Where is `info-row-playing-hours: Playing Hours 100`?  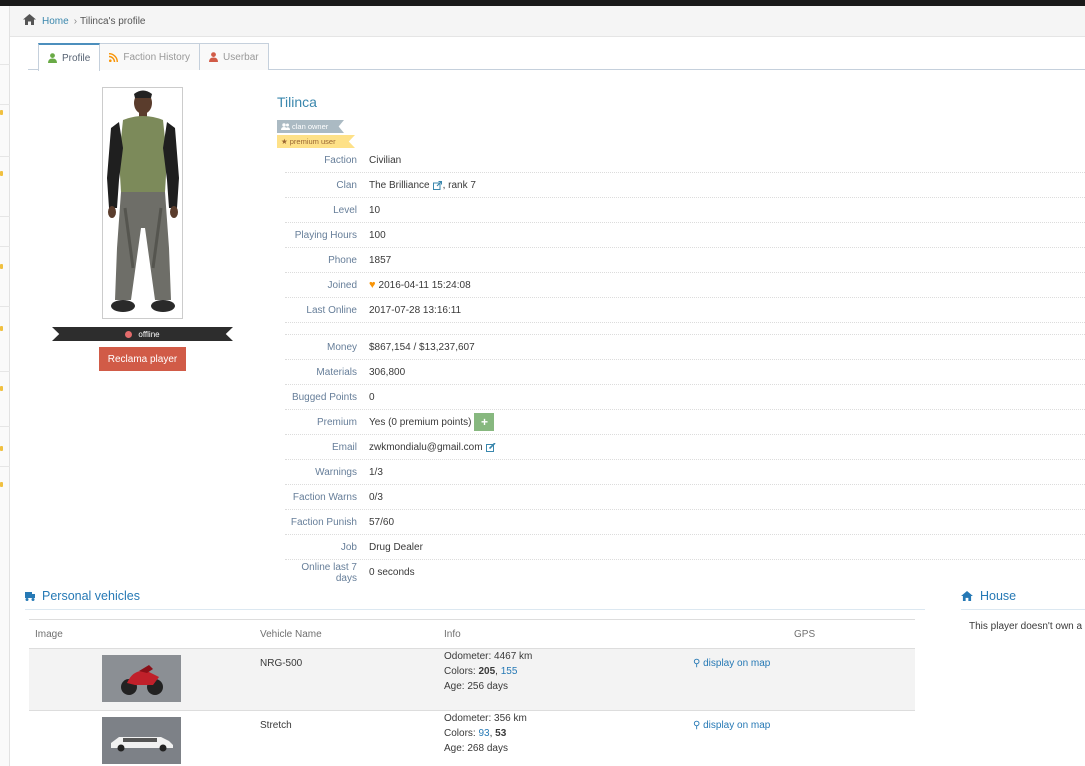
info-row-playing-hours: Playing Hours 100 is located at coordinates (685, 235).